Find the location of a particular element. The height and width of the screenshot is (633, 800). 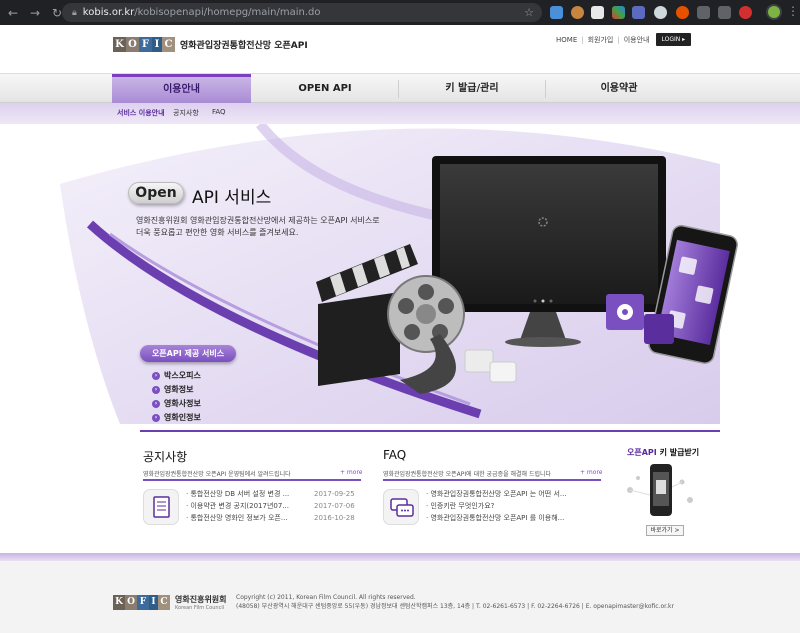

faq-rule is located at coordinates (492, 480).